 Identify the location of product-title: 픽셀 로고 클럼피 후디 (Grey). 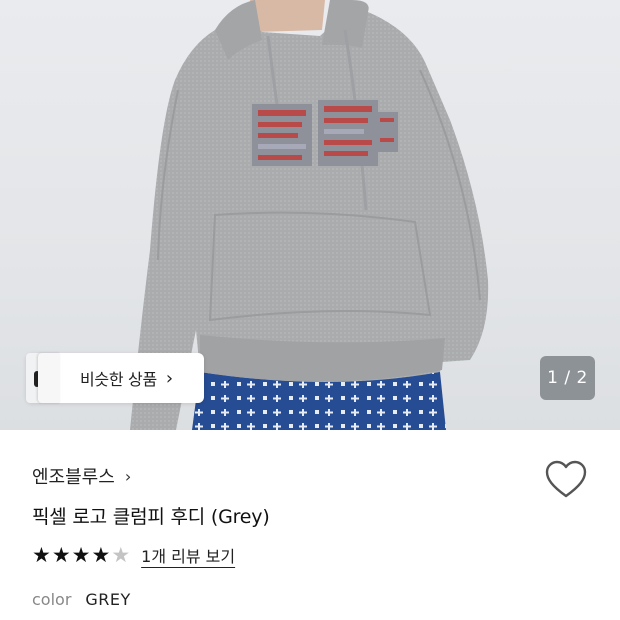
(151, 517).